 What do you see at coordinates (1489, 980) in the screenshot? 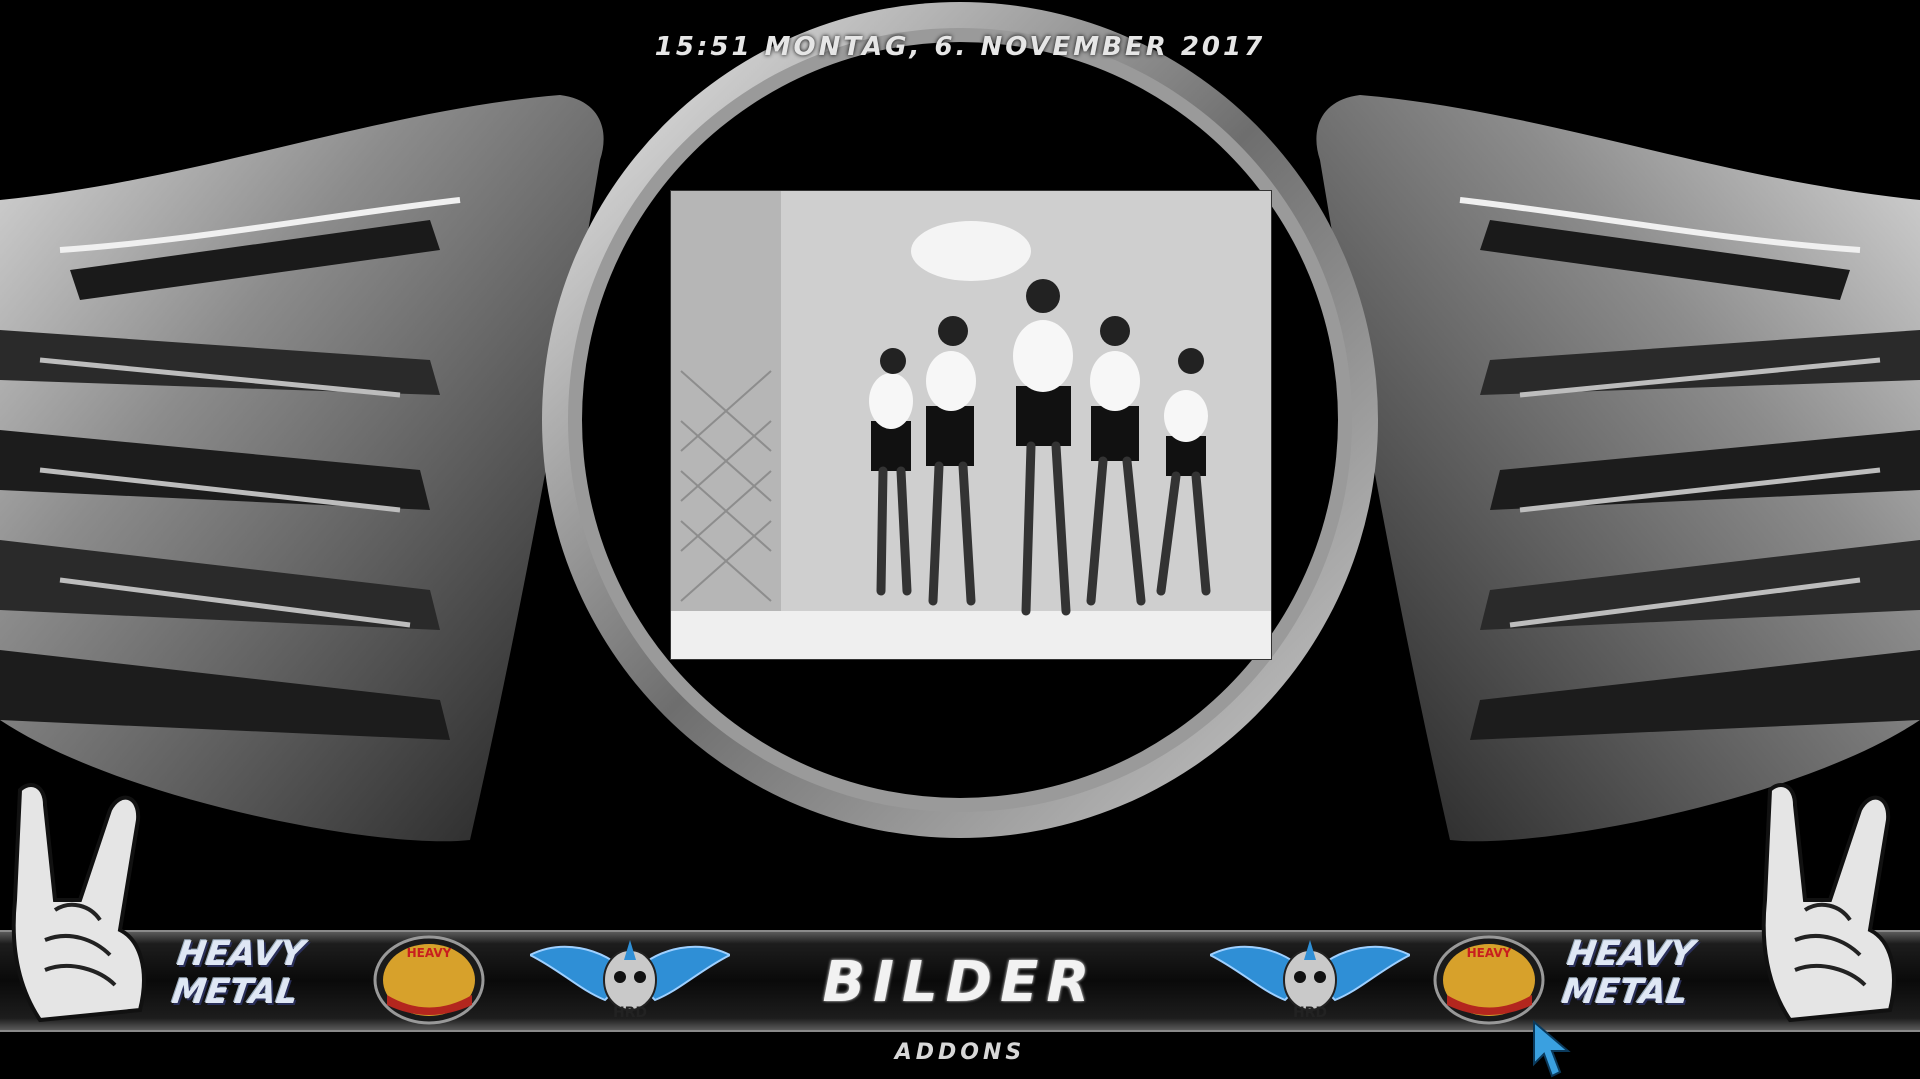
I see `heavy-badge-right: HEAVY` at bounding box center [1489, 980].